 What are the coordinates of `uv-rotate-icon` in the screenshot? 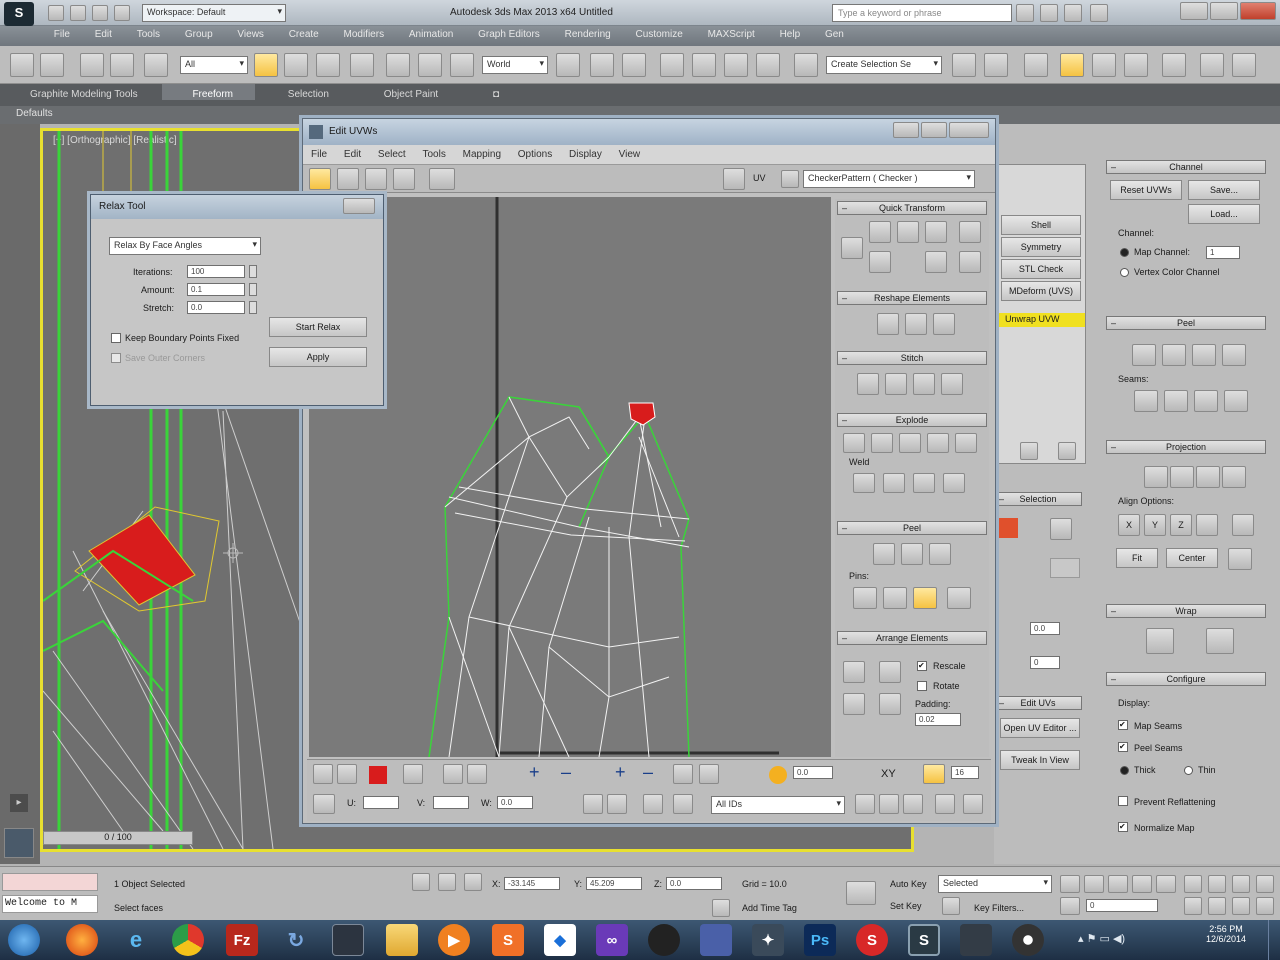 It's located at (348, 179).